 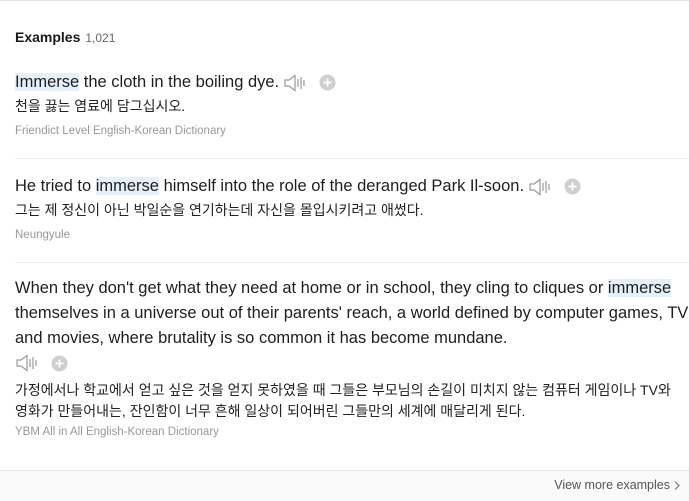 What do you see at coordinates (352, 82) in the screenshot?
I see `example-sentence-en: Immerse the cloth in the boiling dye.` at bounding box center [352, 82].